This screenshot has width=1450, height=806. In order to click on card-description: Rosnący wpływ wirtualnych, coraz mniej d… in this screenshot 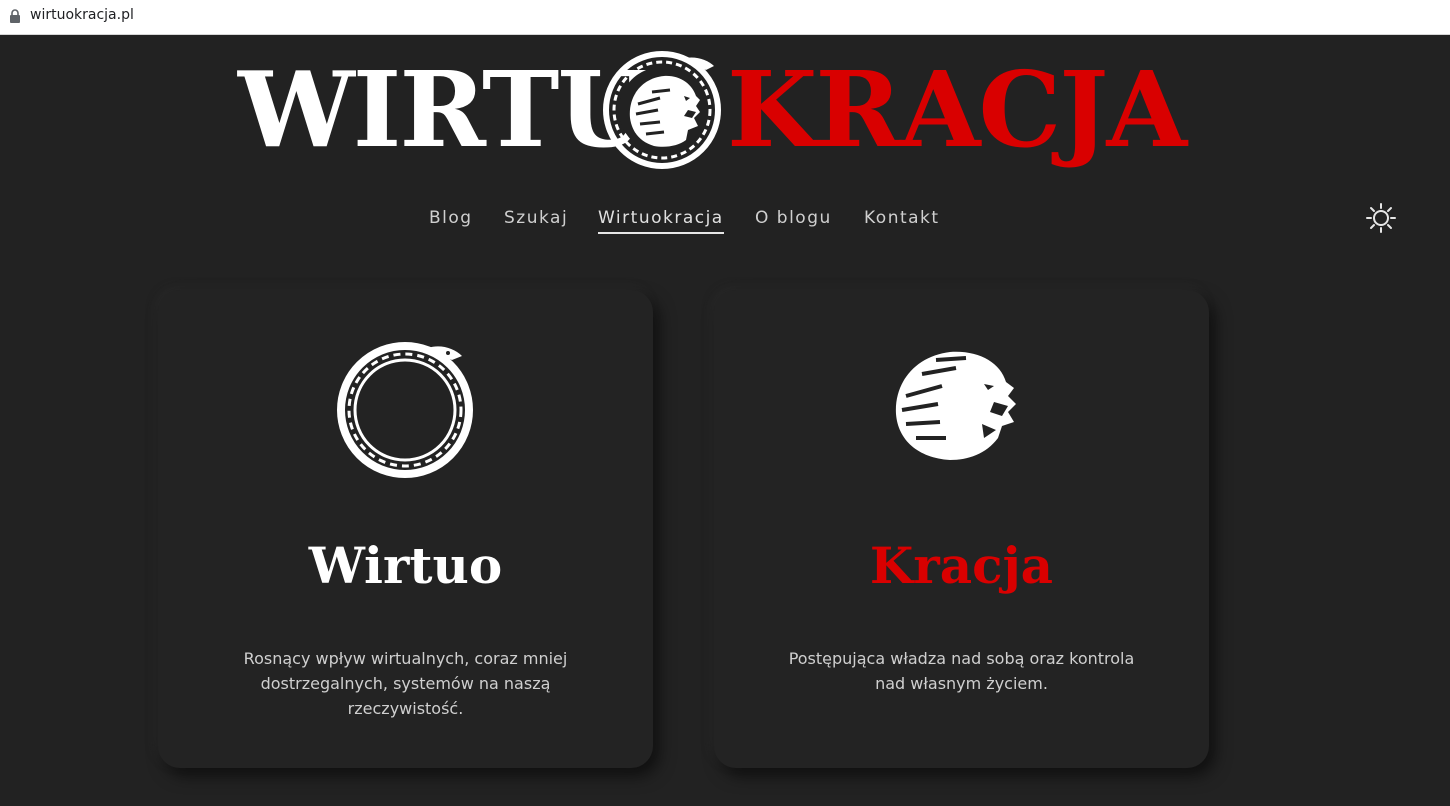, I will do `click(405, 683)`.